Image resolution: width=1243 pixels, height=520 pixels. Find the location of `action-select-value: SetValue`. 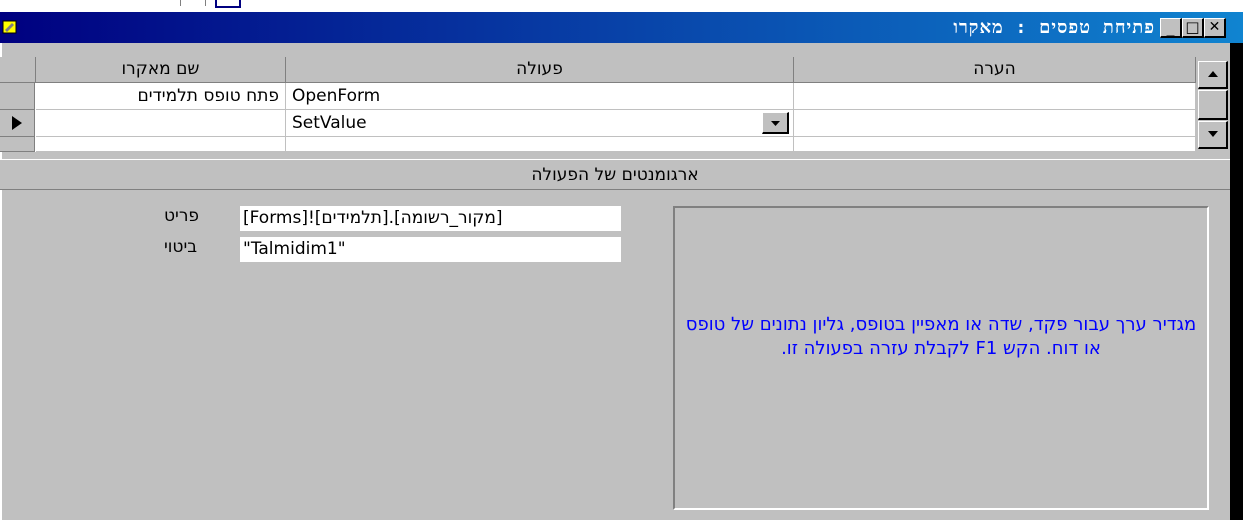

action-select-value: SetValue is located at coordinates (329, 123).